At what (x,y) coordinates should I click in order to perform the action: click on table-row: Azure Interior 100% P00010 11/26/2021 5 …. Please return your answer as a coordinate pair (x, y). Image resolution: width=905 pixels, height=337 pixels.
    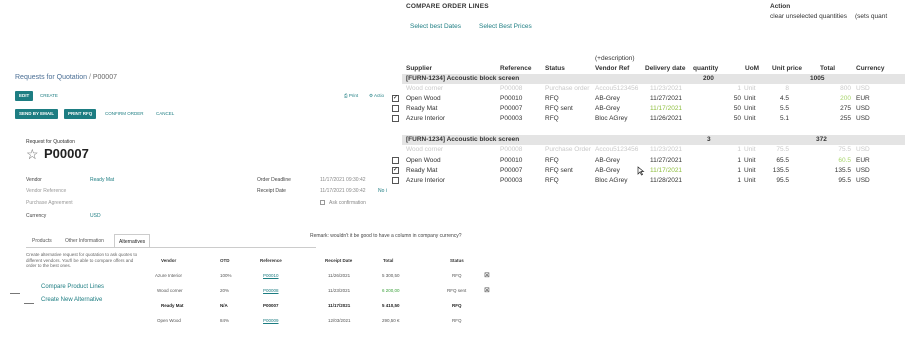
    Looking at the image, I should click on (320, 276).